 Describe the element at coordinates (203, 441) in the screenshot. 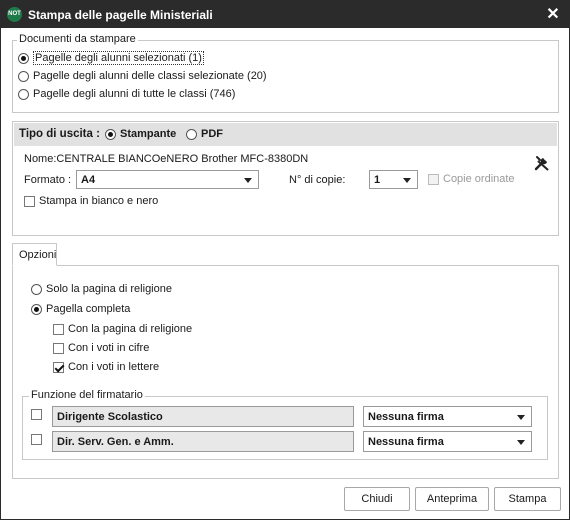

I see `signer-role-field-2: Dir. Serv. Gen. e Amm.` at that location.